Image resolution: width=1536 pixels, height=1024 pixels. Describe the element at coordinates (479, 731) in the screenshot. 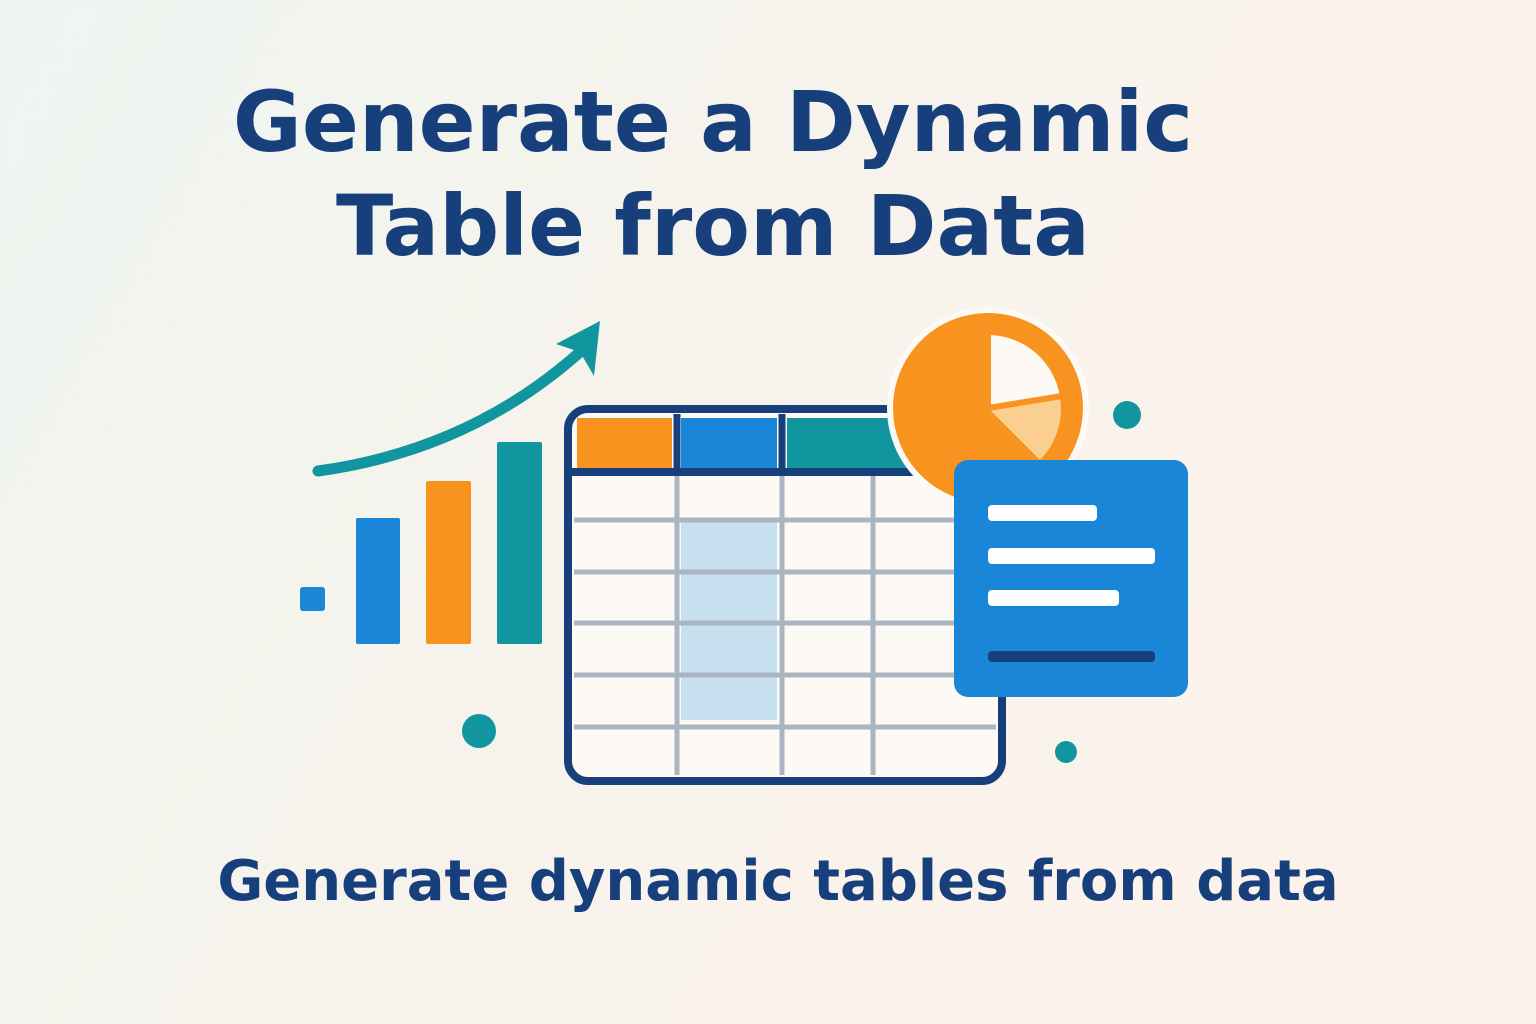

I see `teal-dot-left` at that location.